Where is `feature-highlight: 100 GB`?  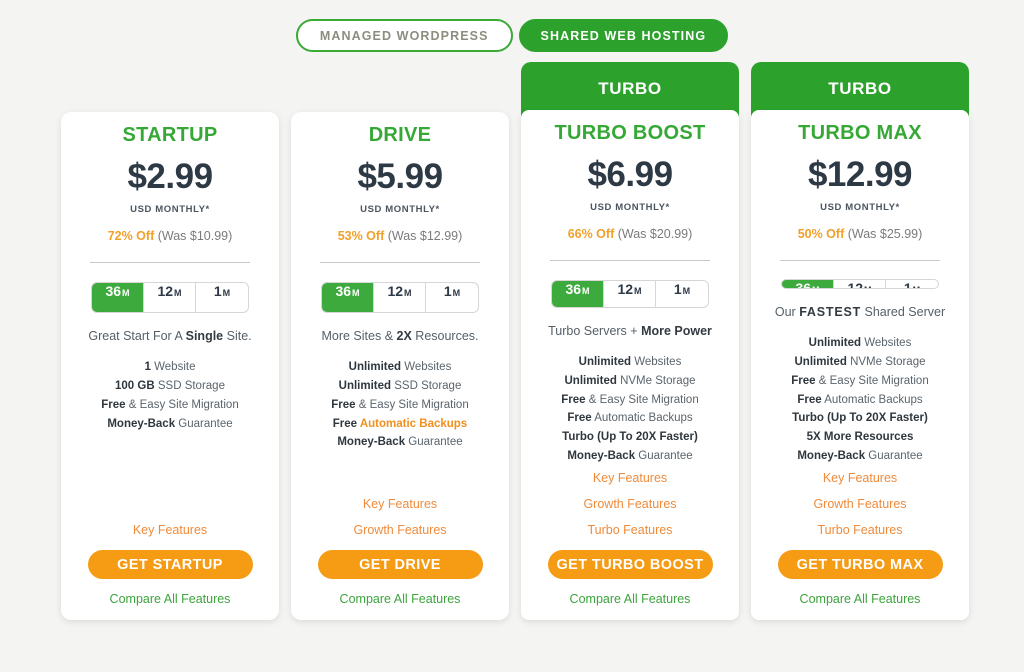 feature-highlight: 100 GB is located at coordinates (135, 385).